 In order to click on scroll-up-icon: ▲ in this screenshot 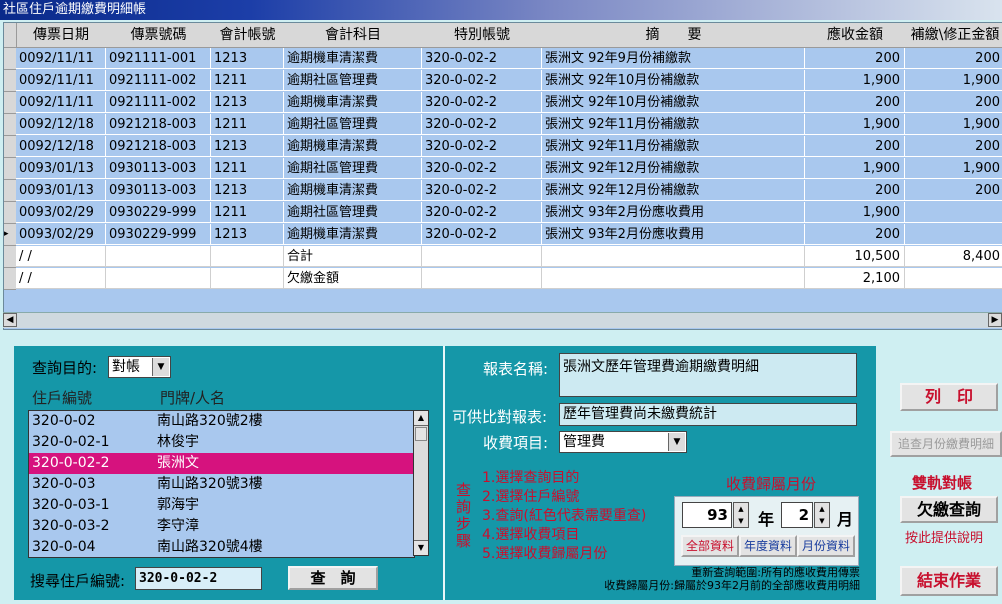, I will do `click(421, 418)`.